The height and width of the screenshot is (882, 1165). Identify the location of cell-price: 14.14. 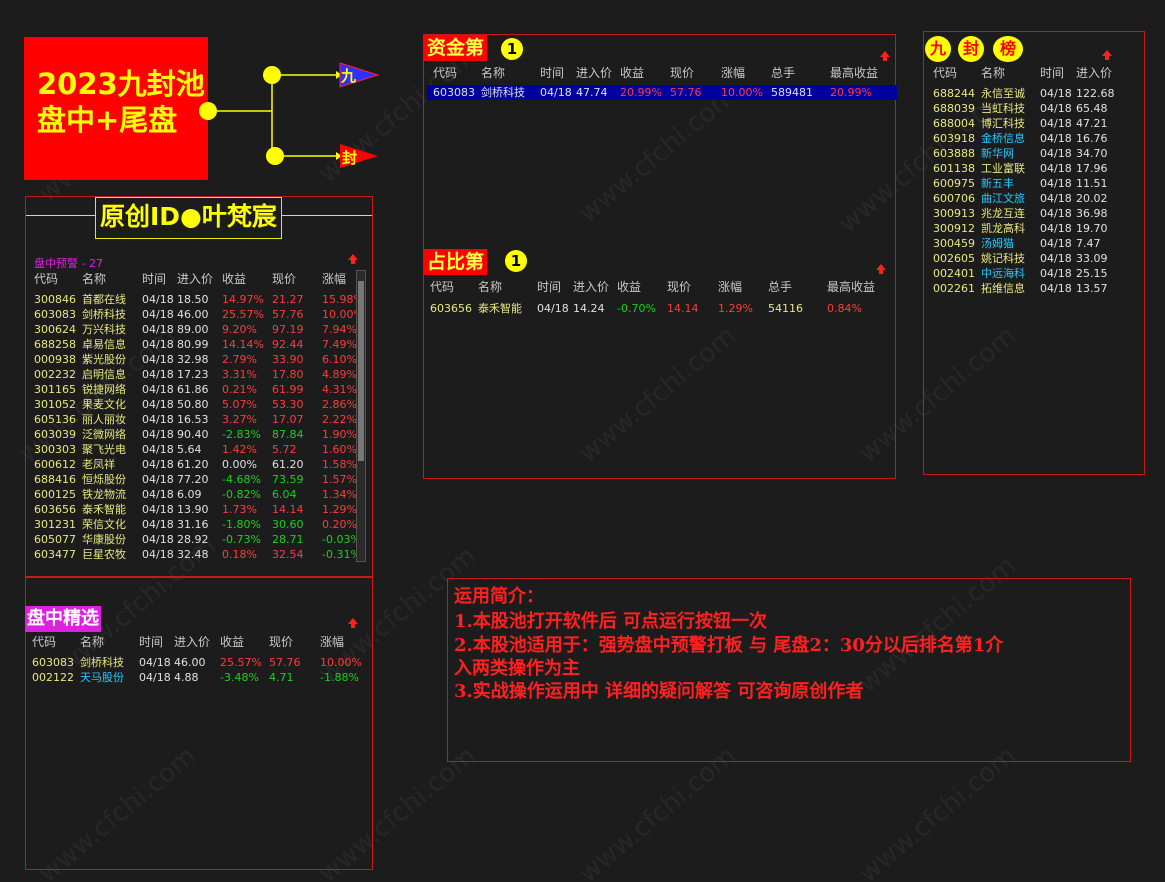
(683, 308).